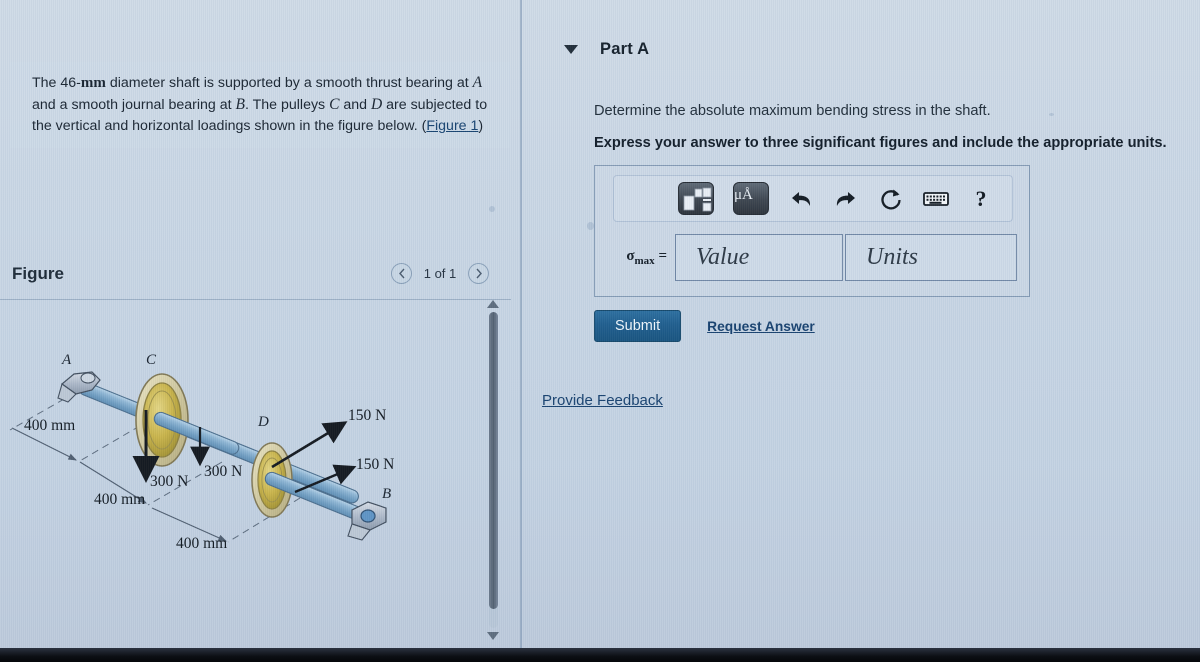  I want to click on figure-1-link: Figure 1, so click(452, 126).